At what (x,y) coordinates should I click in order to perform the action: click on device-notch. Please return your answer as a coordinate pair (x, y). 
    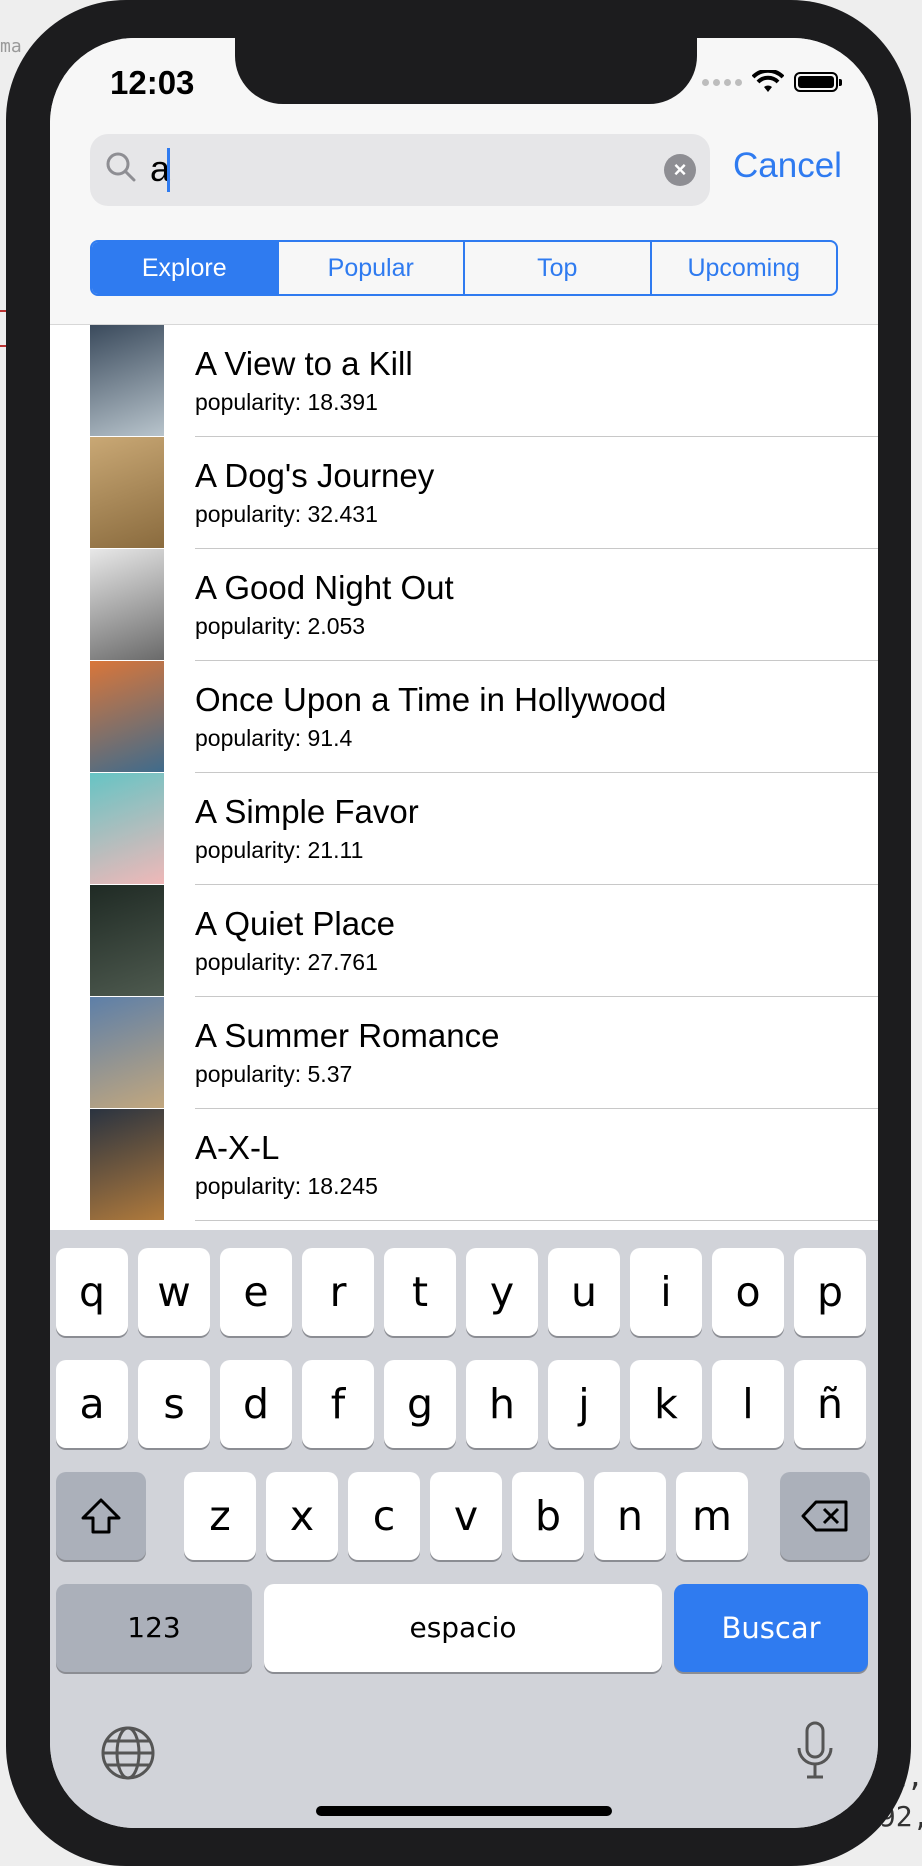
    Looking at the image, I should click on (466, 71).